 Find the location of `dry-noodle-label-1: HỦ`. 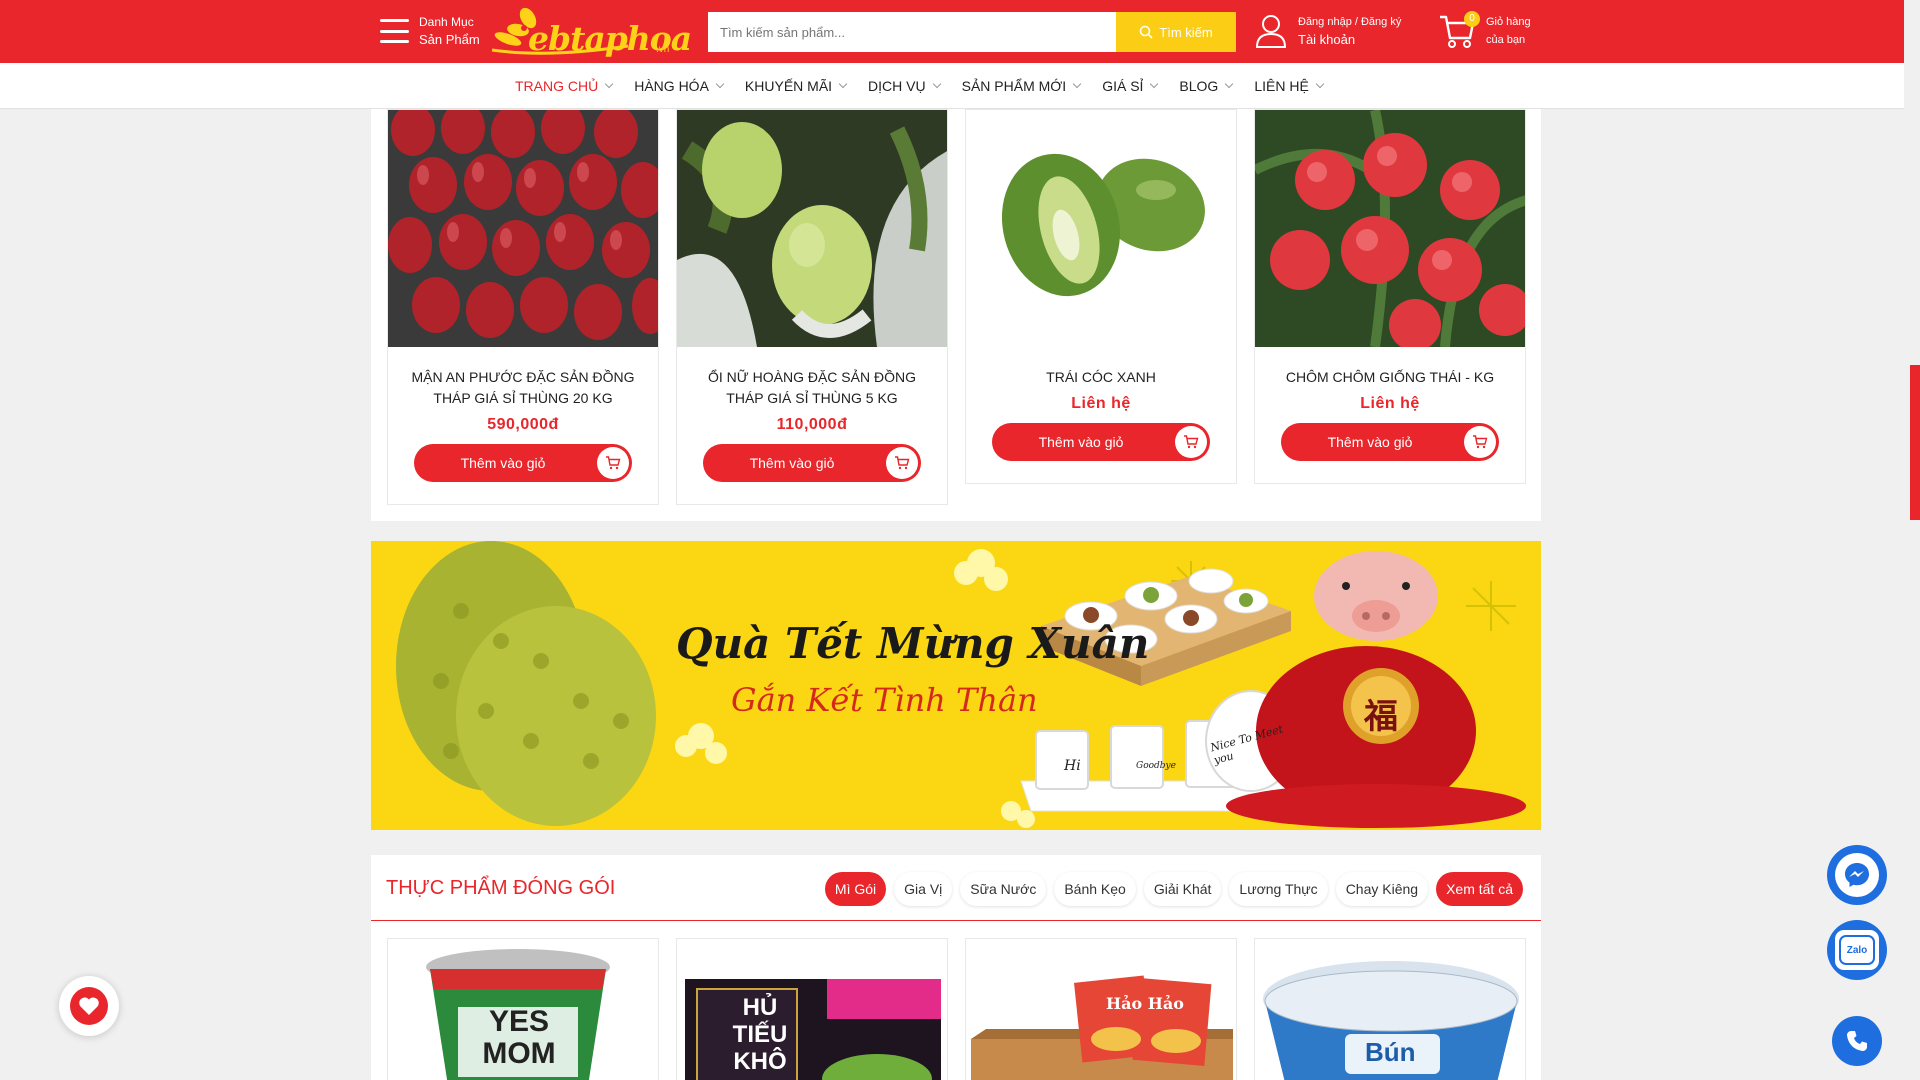

dry-noodle-label-1: HỦ is located at coordinates (760, 1007).